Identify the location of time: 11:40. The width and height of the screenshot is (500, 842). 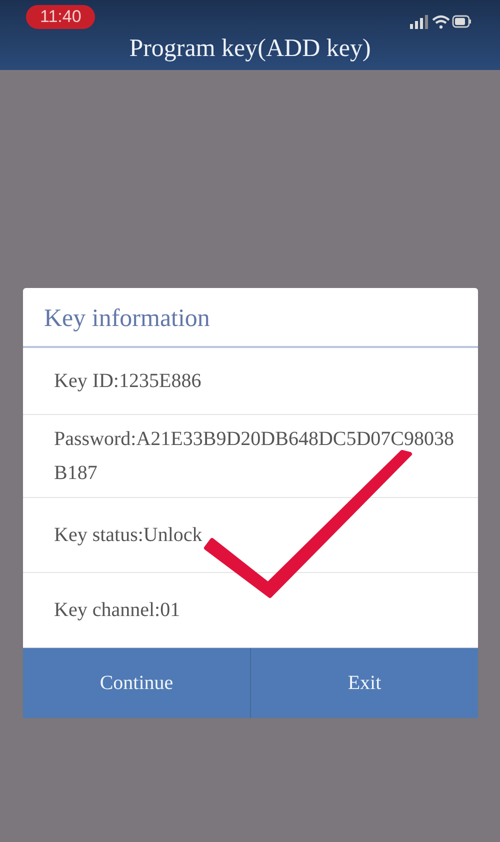
(61, 17).